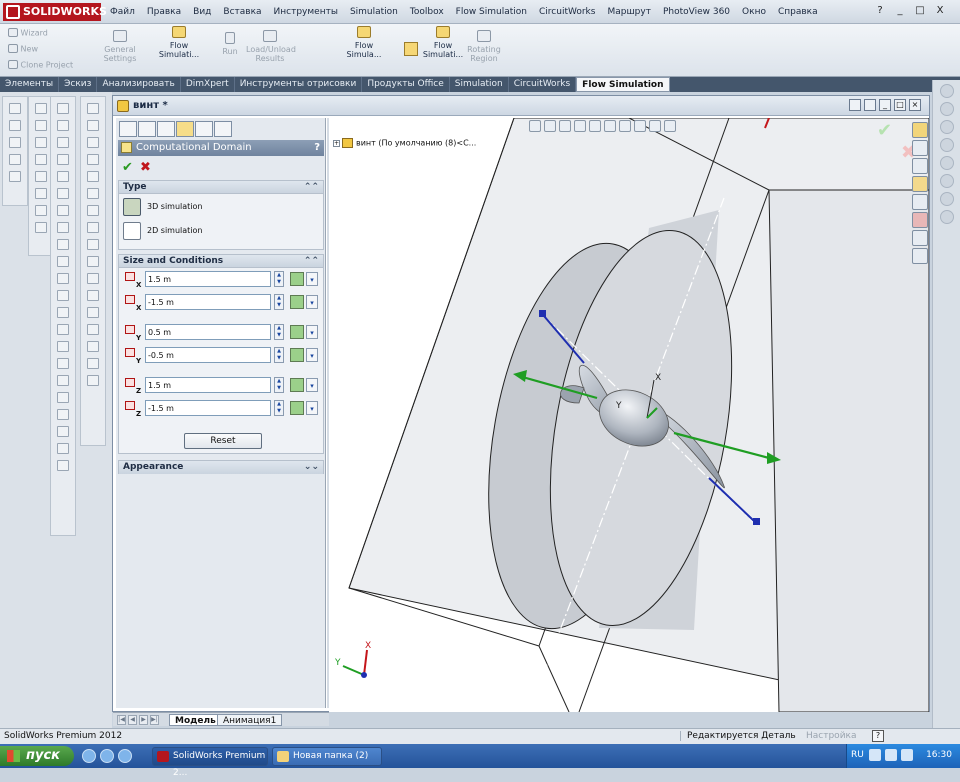 The image size is (960, 782). Describe the element at coordinates (143, 720) in the screenshot. I see `next-tab-arrow: ▶` at that location.